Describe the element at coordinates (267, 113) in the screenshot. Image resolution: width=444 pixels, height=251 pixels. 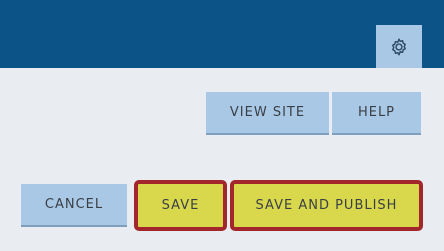
I see `view-site-button: VIEW SITE` at that location.